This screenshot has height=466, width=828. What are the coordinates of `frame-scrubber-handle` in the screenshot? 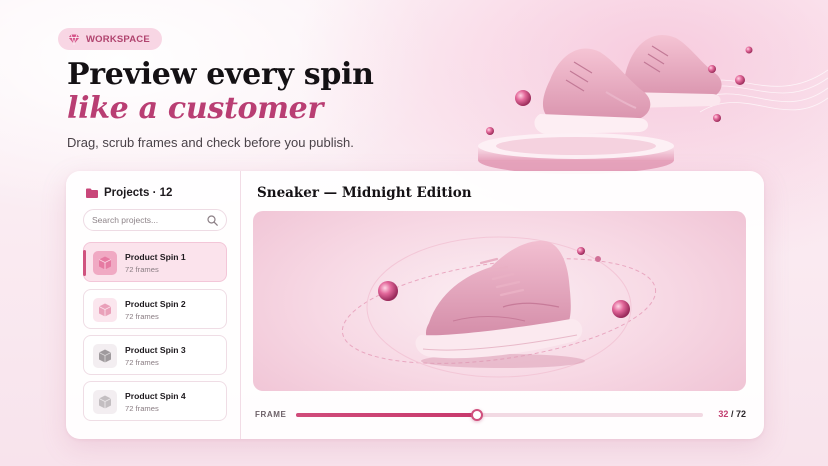 It's located at (476, 415).